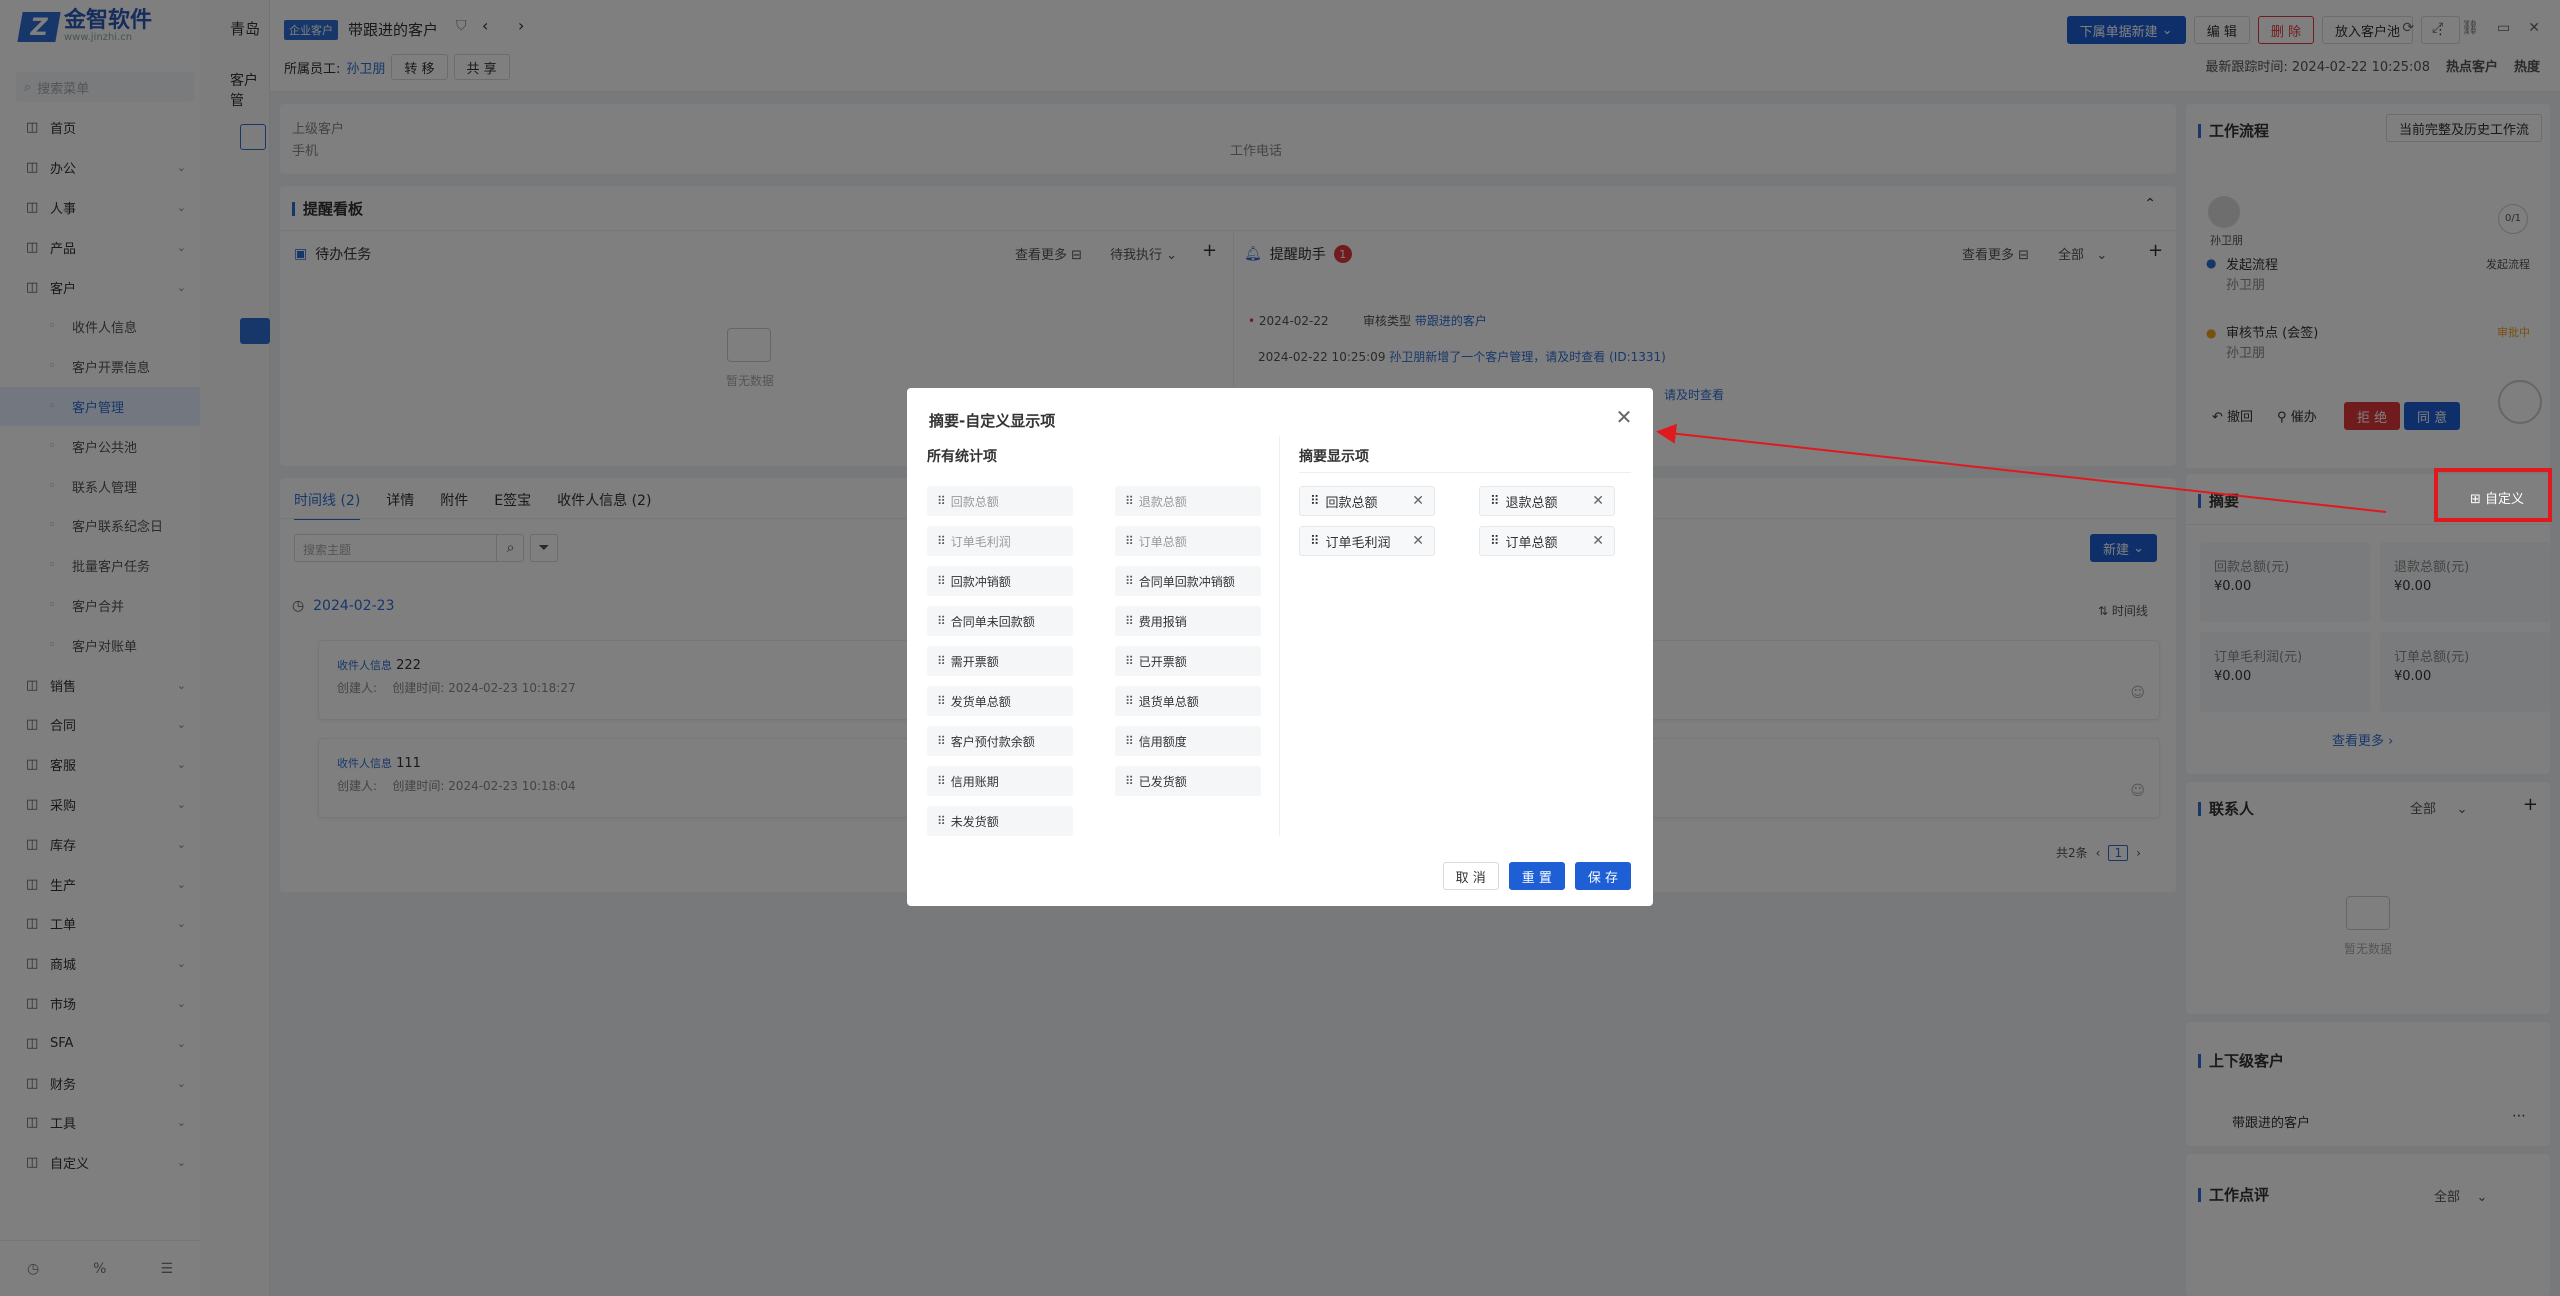 This screenshot has width=2560, height=1296. I want to click on dialog-title: 摘要-自定义显示项, so click(992, 421).